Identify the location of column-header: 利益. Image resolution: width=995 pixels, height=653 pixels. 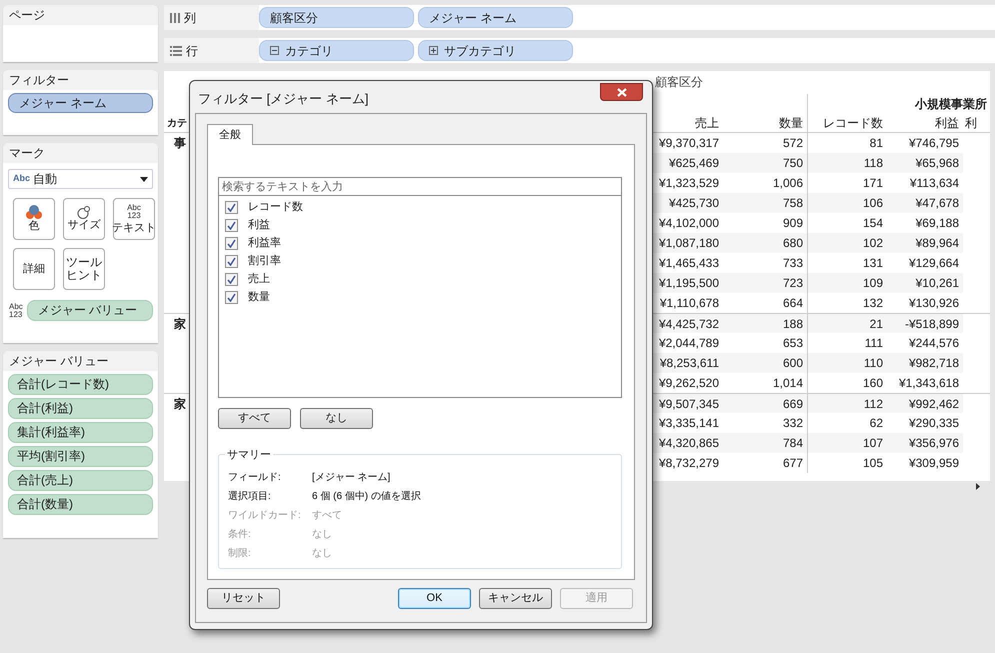
(925, 123).